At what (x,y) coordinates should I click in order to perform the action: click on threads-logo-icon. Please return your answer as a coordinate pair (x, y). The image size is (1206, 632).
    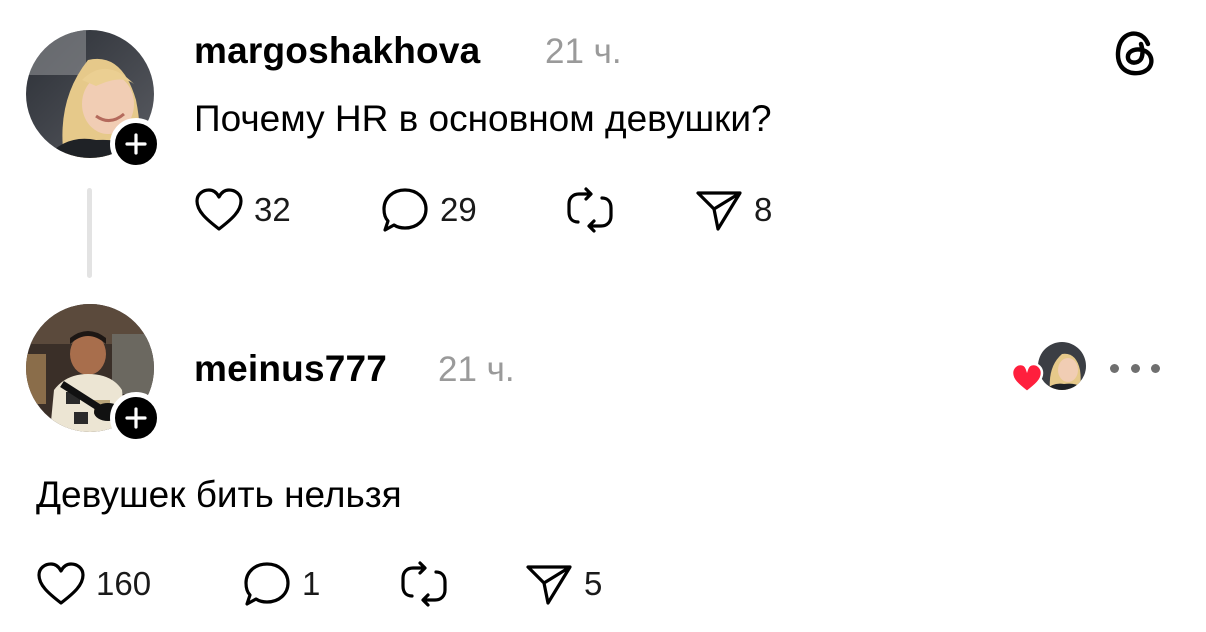
    Looking at the image, I should click on (1134, 52).